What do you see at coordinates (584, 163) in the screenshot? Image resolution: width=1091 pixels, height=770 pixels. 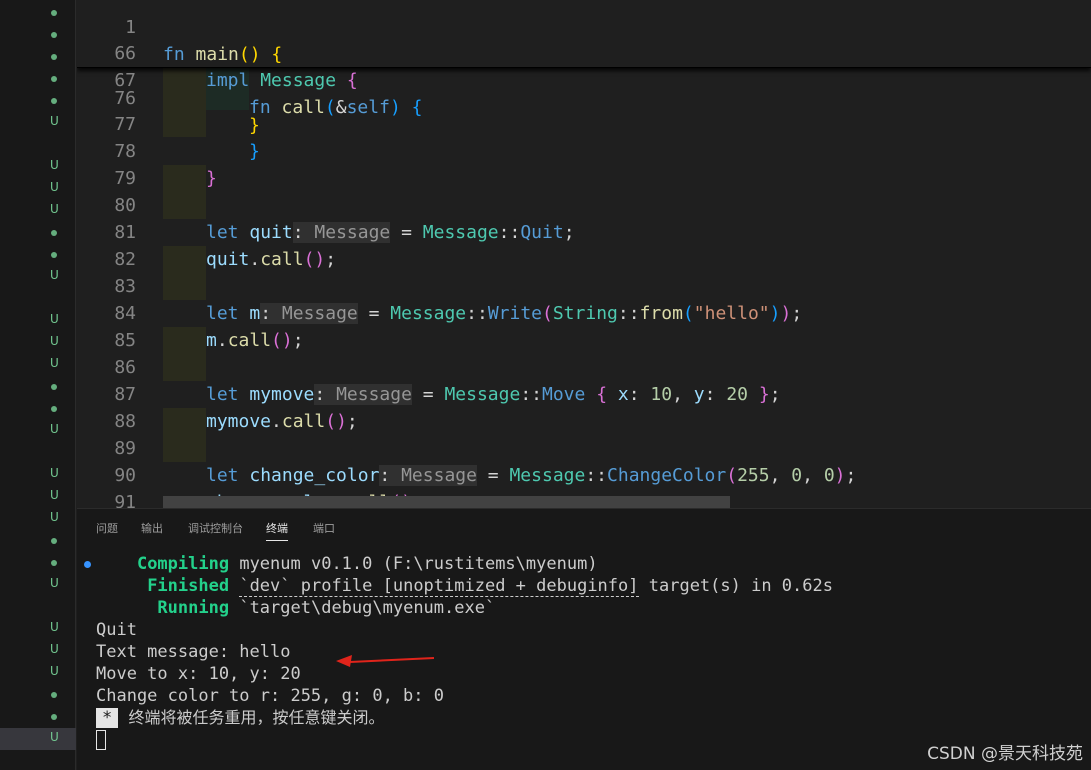 I see `code-line: 79` at bounding box center [584, 163].